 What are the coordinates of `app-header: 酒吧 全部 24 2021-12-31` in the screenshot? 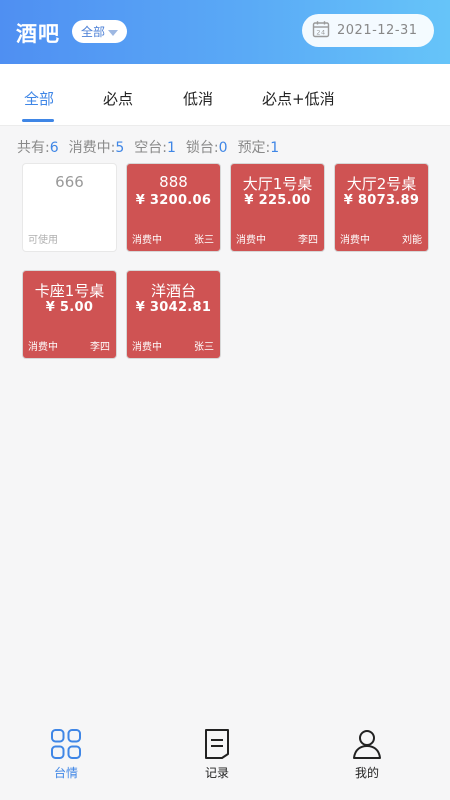 It's located at (225, 32).